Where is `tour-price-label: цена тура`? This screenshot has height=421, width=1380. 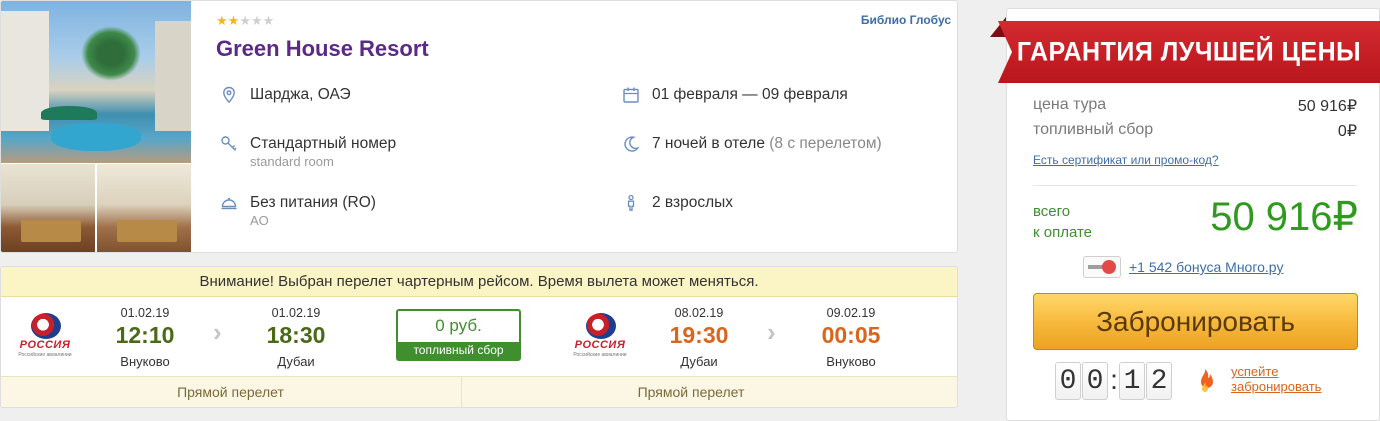 tour-price-label: цена тура is located at coordinates (1070, 104).